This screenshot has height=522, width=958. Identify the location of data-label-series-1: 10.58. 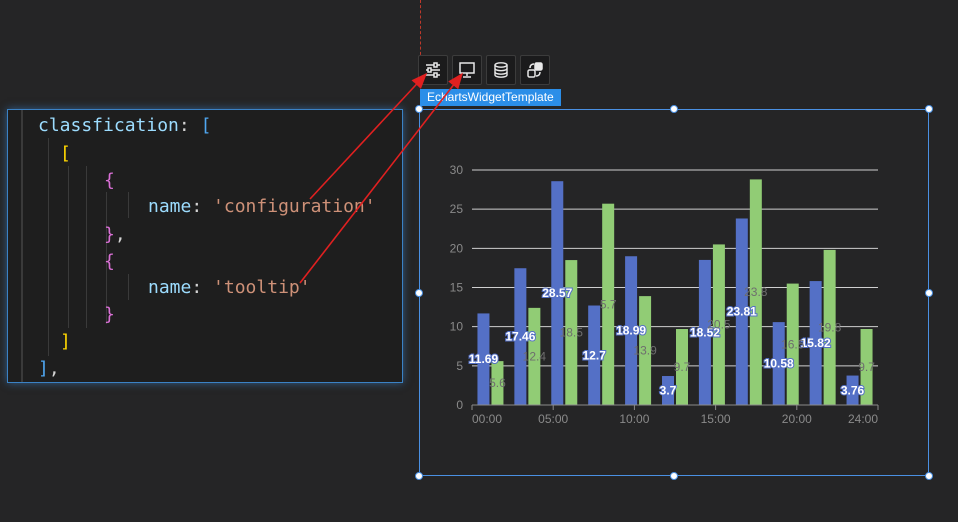
(779, 364).